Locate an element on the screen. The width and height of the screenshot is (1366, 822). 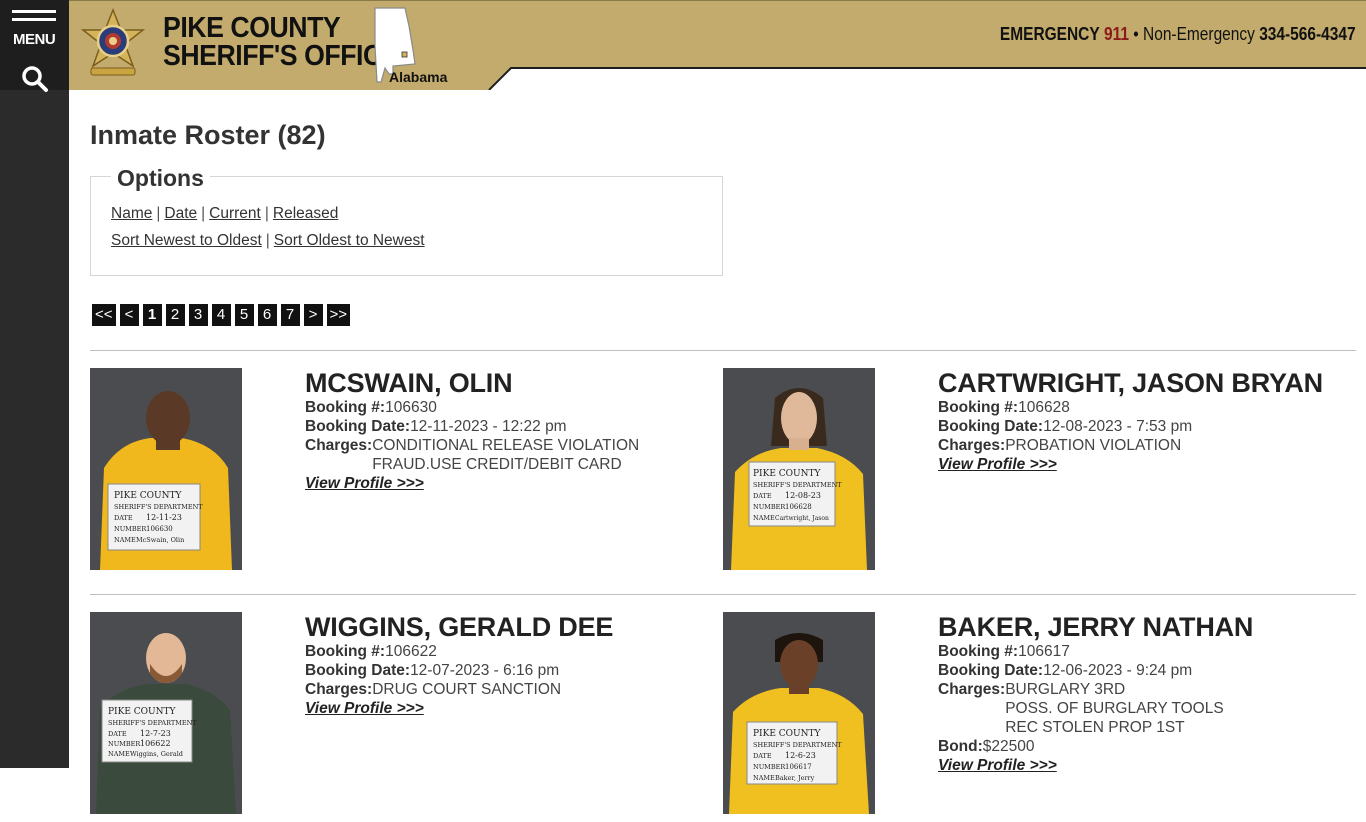
pager-page-3: 3 is located at coordinates (198, 315).